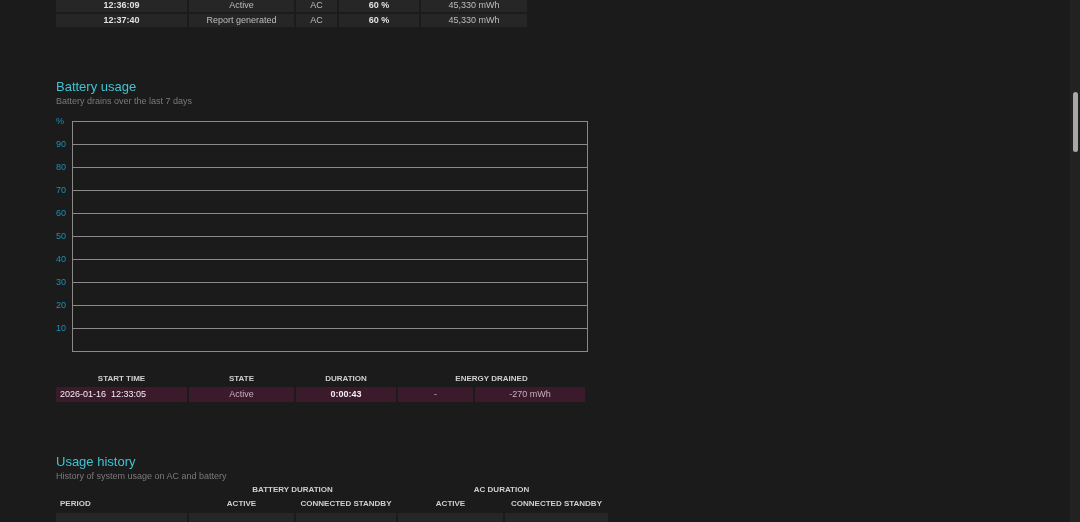  Describe the element at coordinates (60, 121) in the screenshot. I see `axis-unit-label: %` at that location.